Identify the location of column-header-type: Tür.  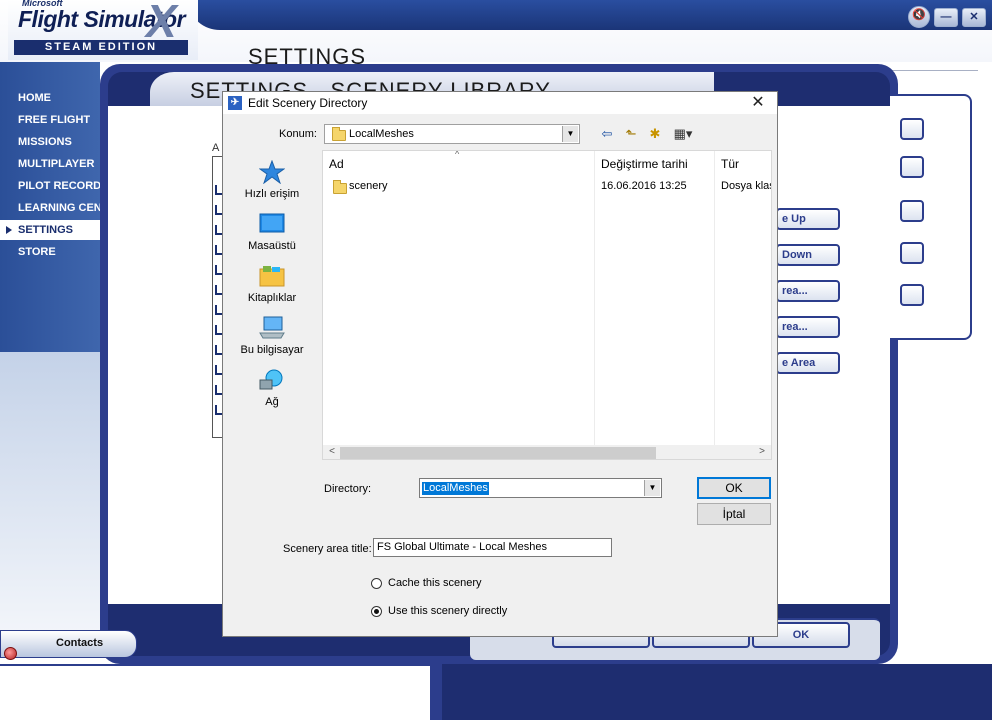
(730, 164).